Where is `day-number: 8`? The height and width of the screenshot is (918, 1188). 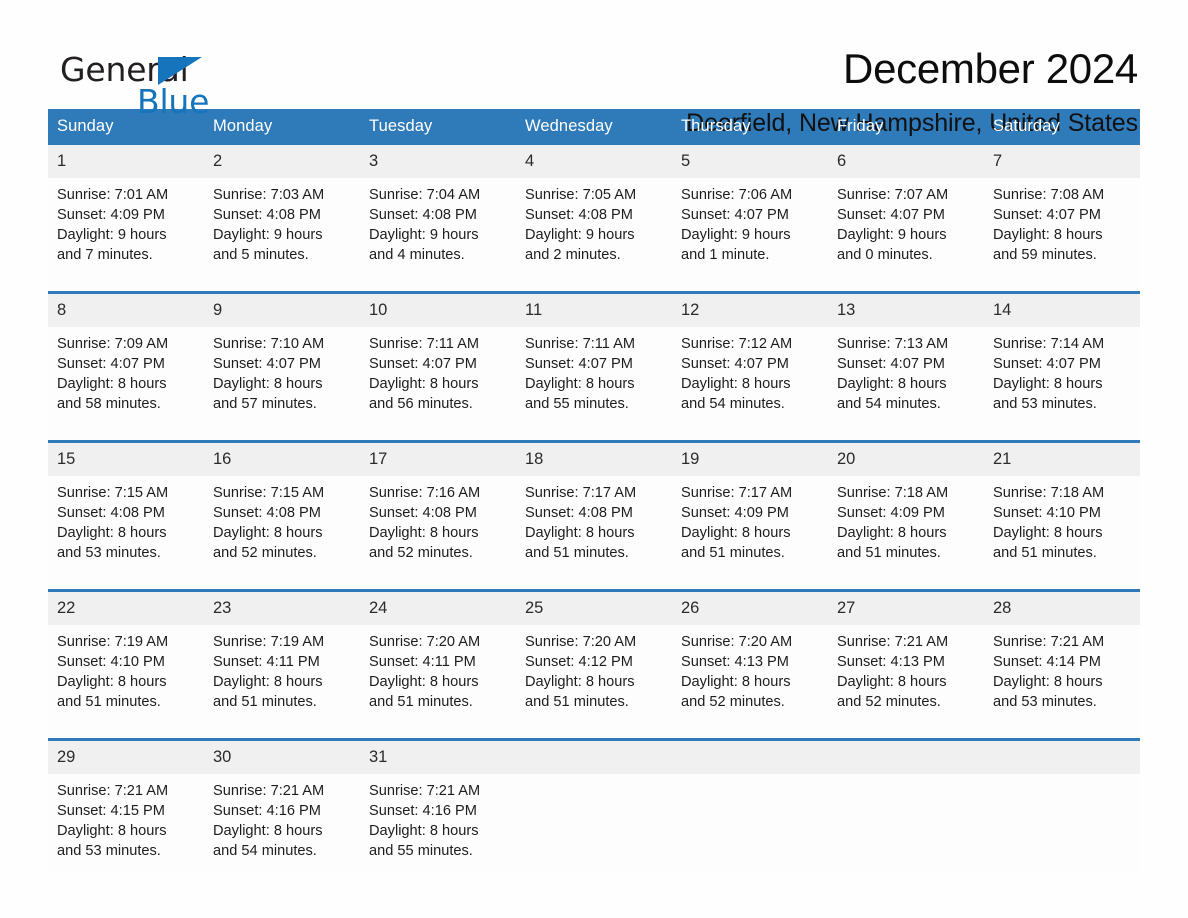
day-number: 8 is located at coordinates (126, 310).